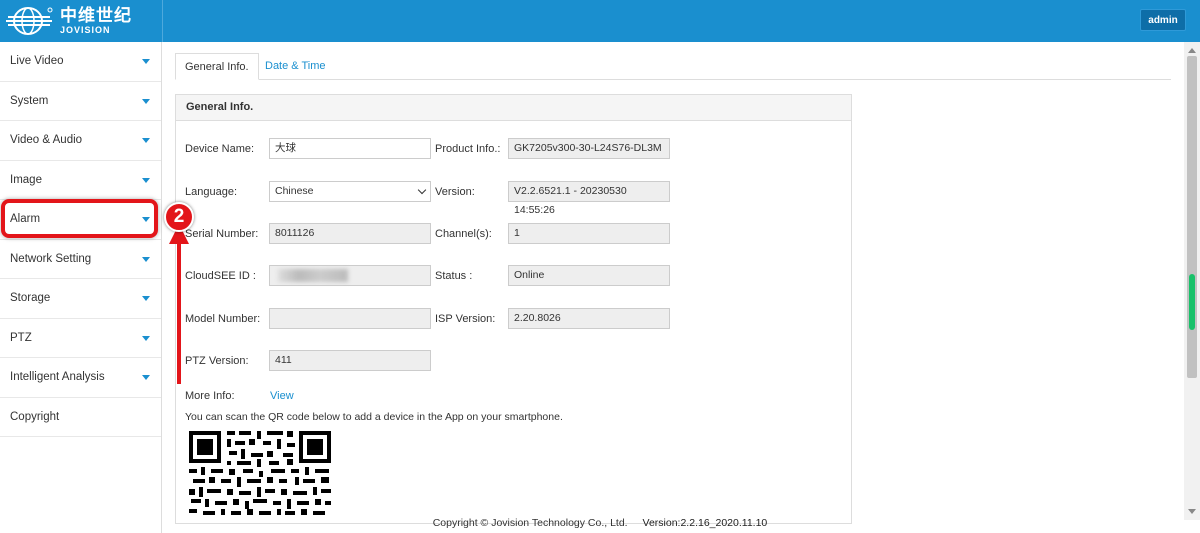 This screenshot has height=533, width=1200. What do you see at coordinates (51, 258) in the screenshot?
I see `sidebar-item-label: Network Setting` at bounding box center [51, 258].